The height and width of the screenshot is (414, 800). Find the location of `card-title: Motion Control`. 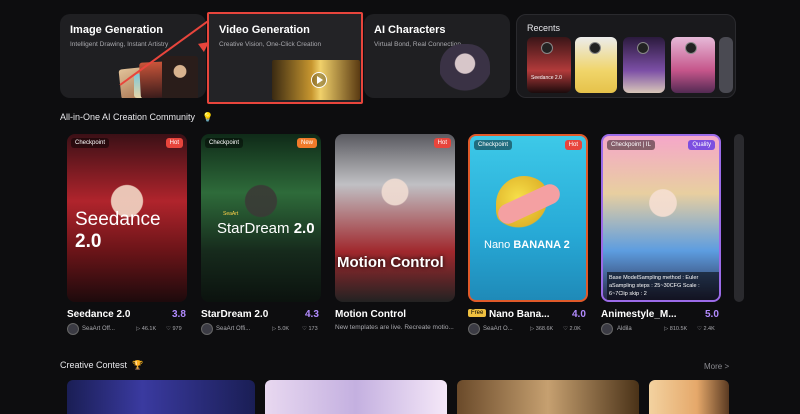

card-title: Motion Control is located at coordinates (370, 314).